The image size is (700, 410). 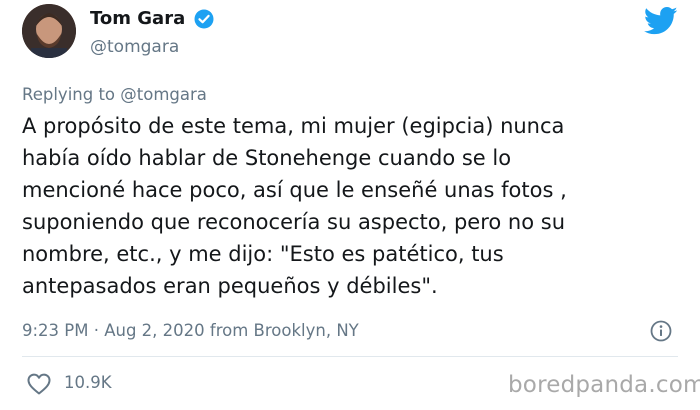 What do you see at coordinates (661, 331) in the screenshot?
I see `info-icon` at bounding box center [661, 331].